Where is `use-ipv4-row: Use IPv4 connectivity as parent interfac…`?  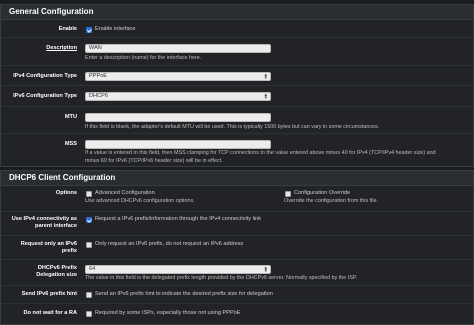
use-ipv4-row: Use IPv4 connectivity as parent interfac… is located at coordinates (237, 224).